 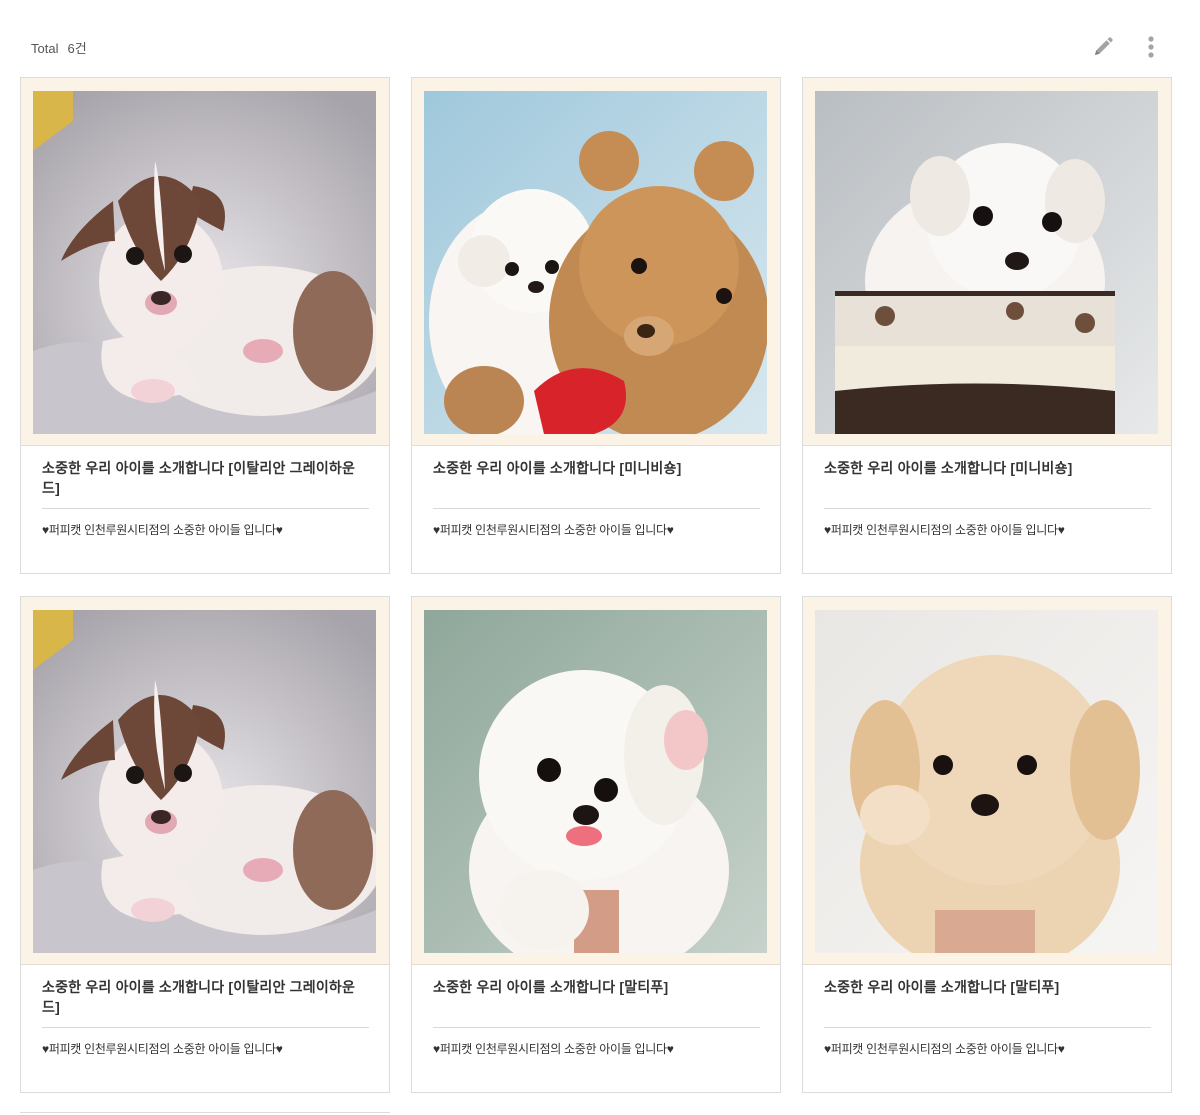 What do you see at coordinates (1127, 47) in the screenshot?
I see `toolbar` at bounding box center [1127, 47].